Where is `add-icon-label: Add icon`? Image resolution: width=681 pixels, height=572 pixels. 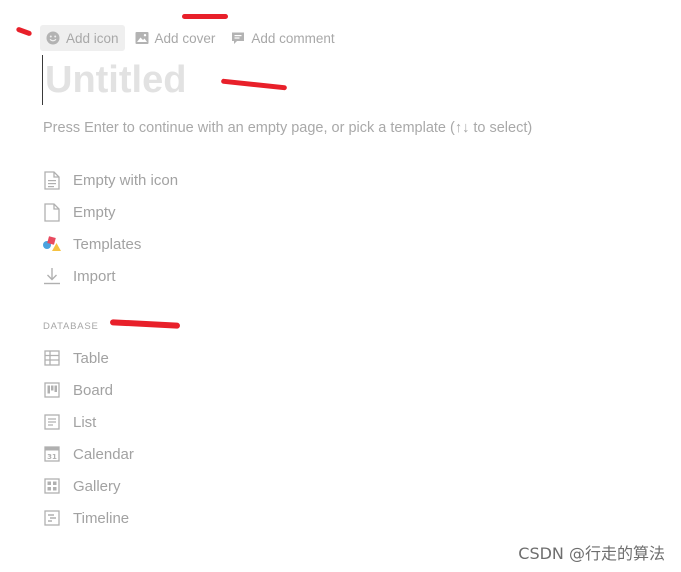
add-icon-label: Add icon is located at coordinates (92, 38).